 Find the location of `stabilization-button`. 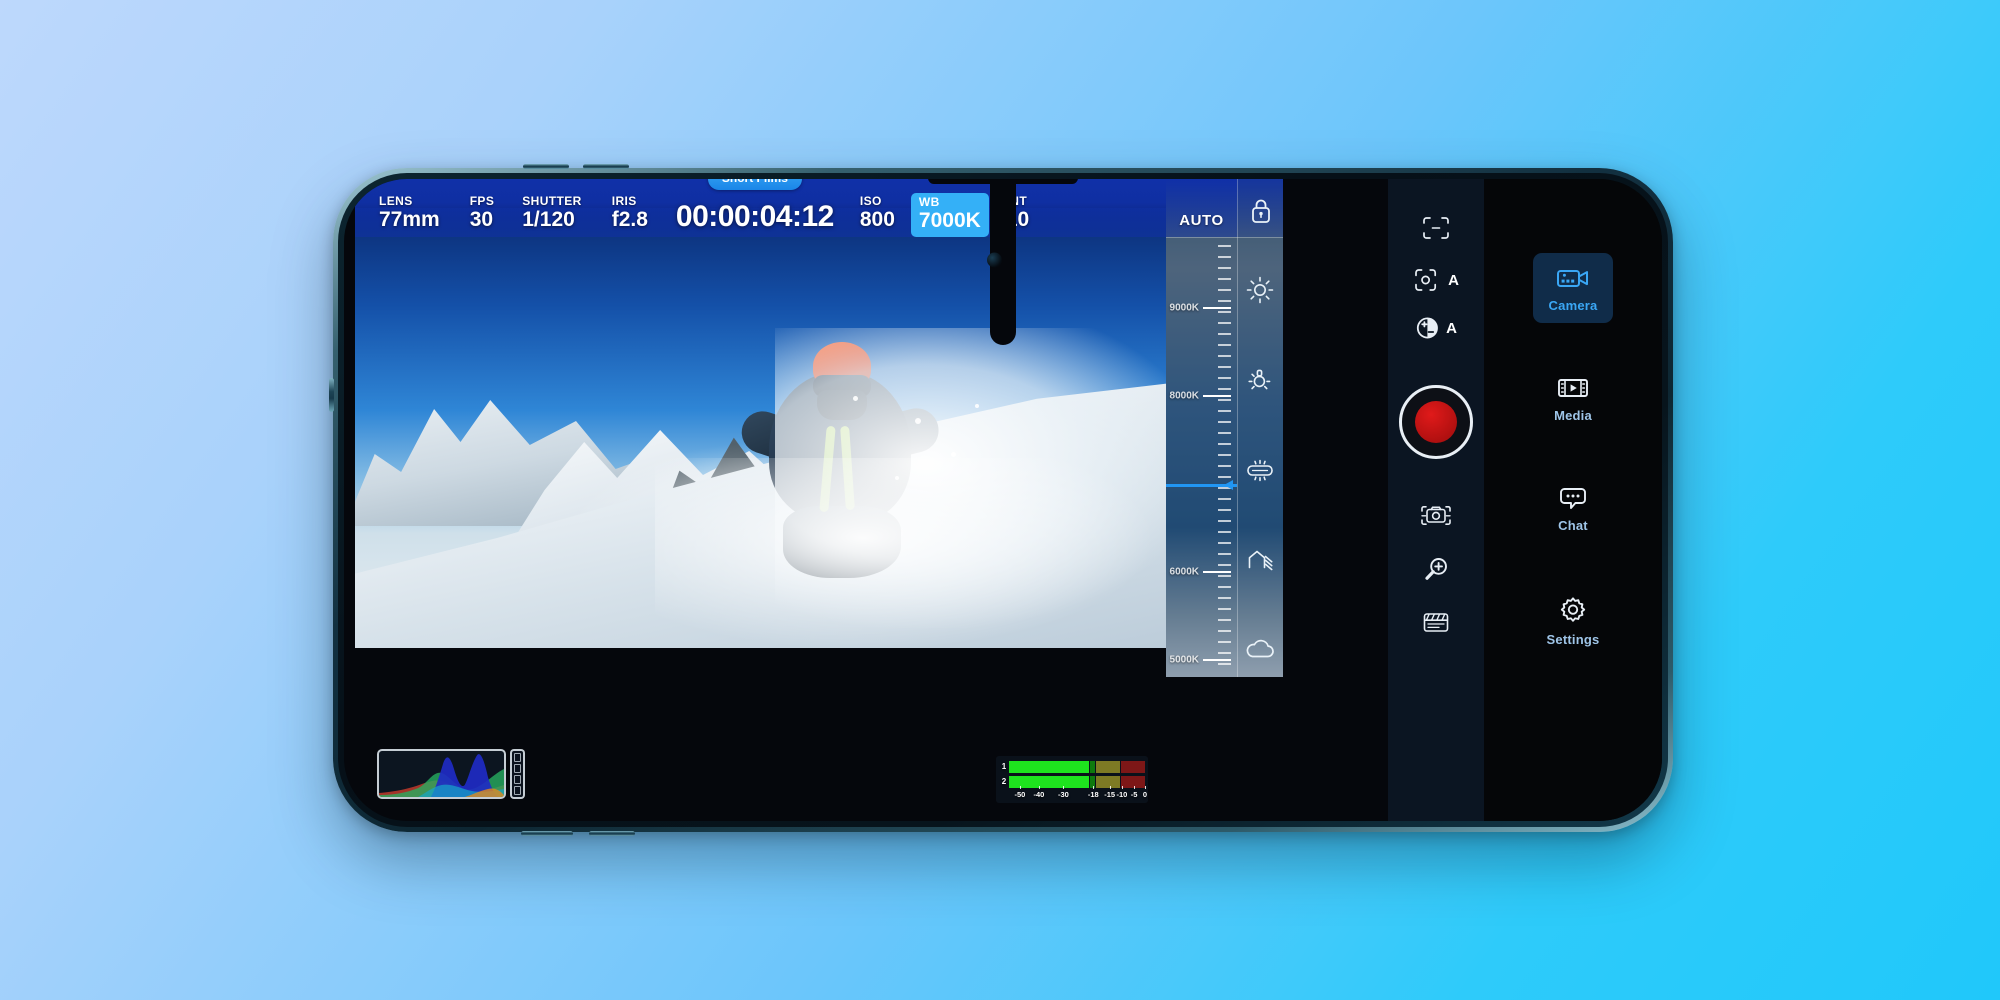

stabilization-button is located at coordinates (1436, 515).